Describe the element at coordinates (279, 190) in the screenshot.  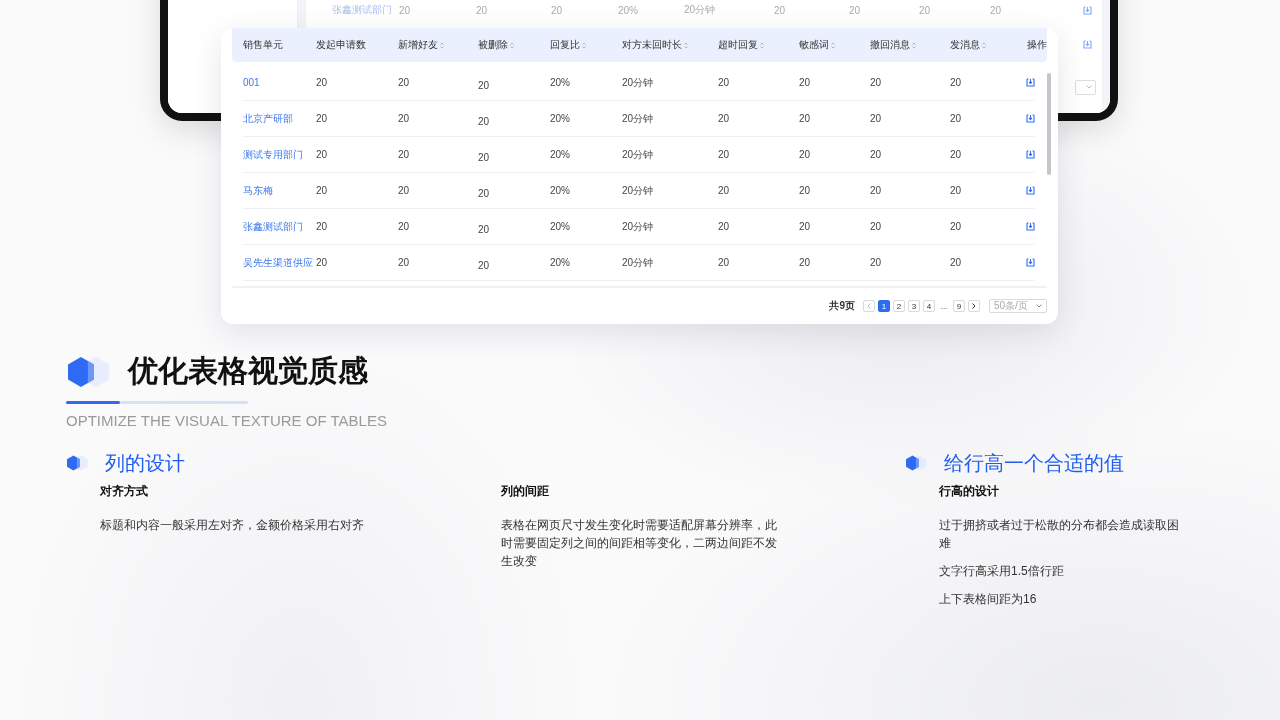
I see `table-cell: 马东梅` at that location.